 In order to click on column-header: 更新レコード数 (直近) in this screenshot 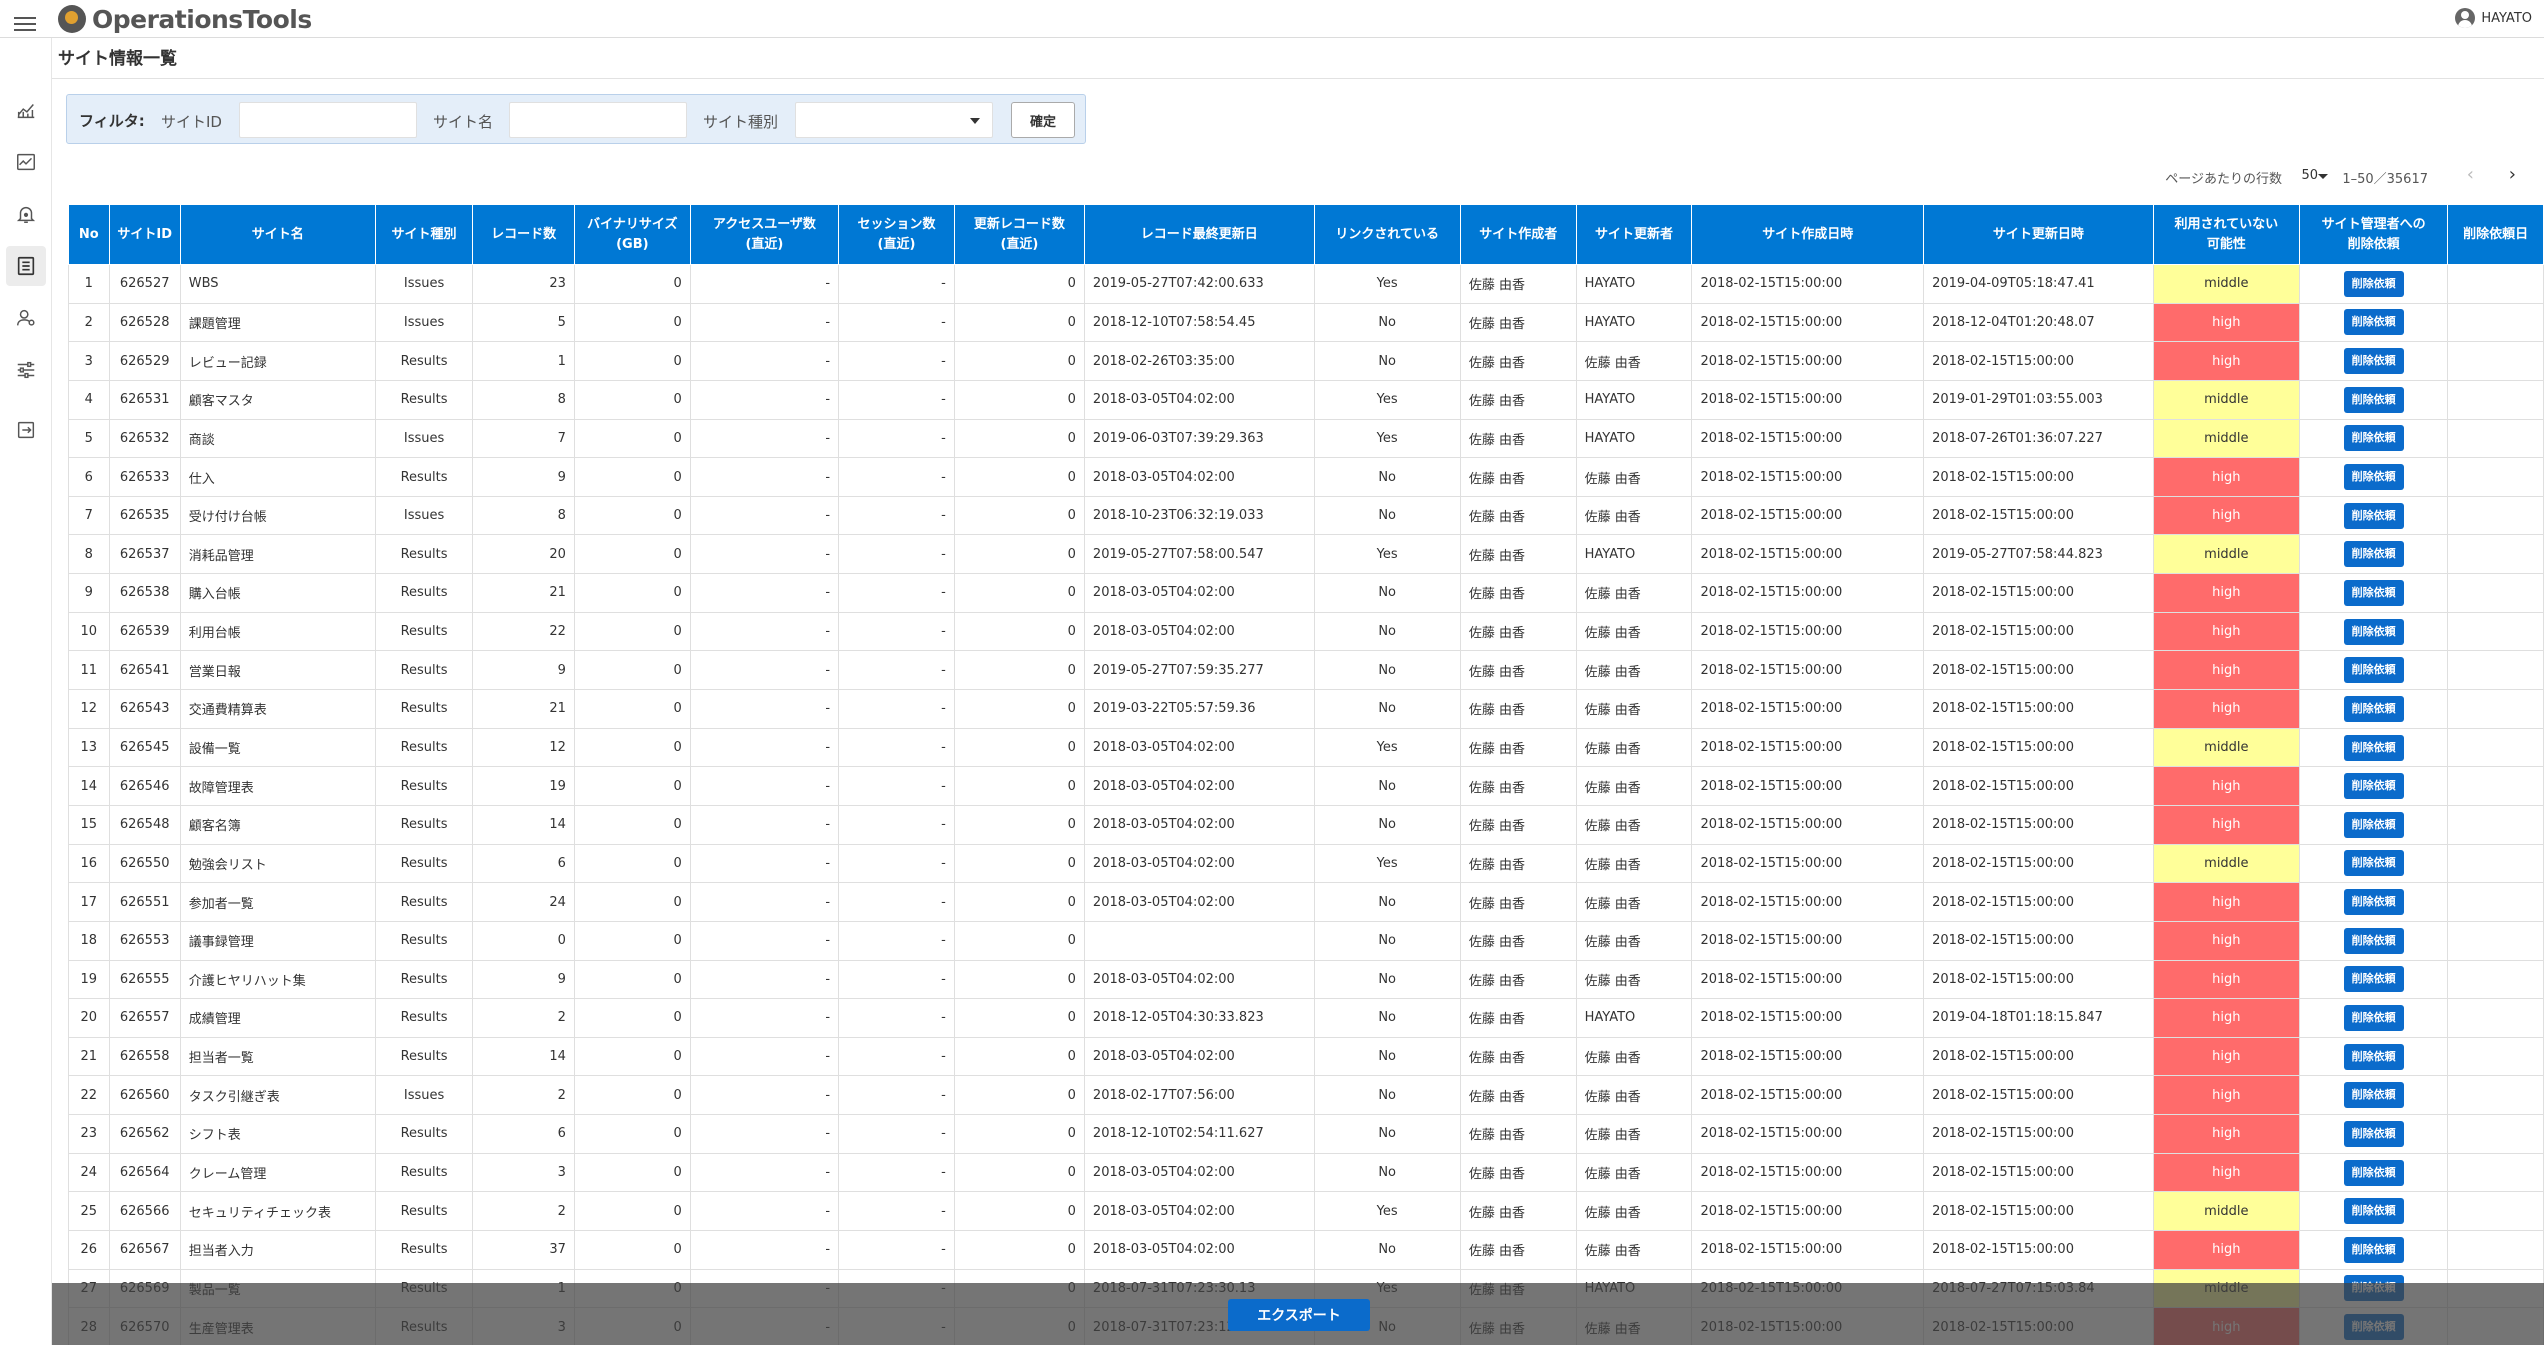, I will do `click(1019, 234)`.